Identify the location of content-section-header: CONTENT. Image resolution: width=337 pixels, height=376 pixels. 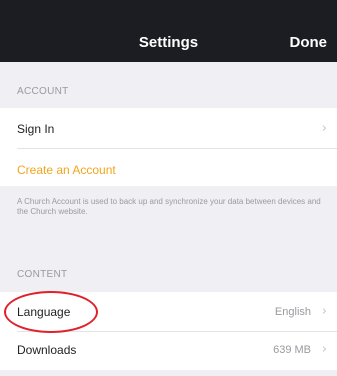
(42, 274).